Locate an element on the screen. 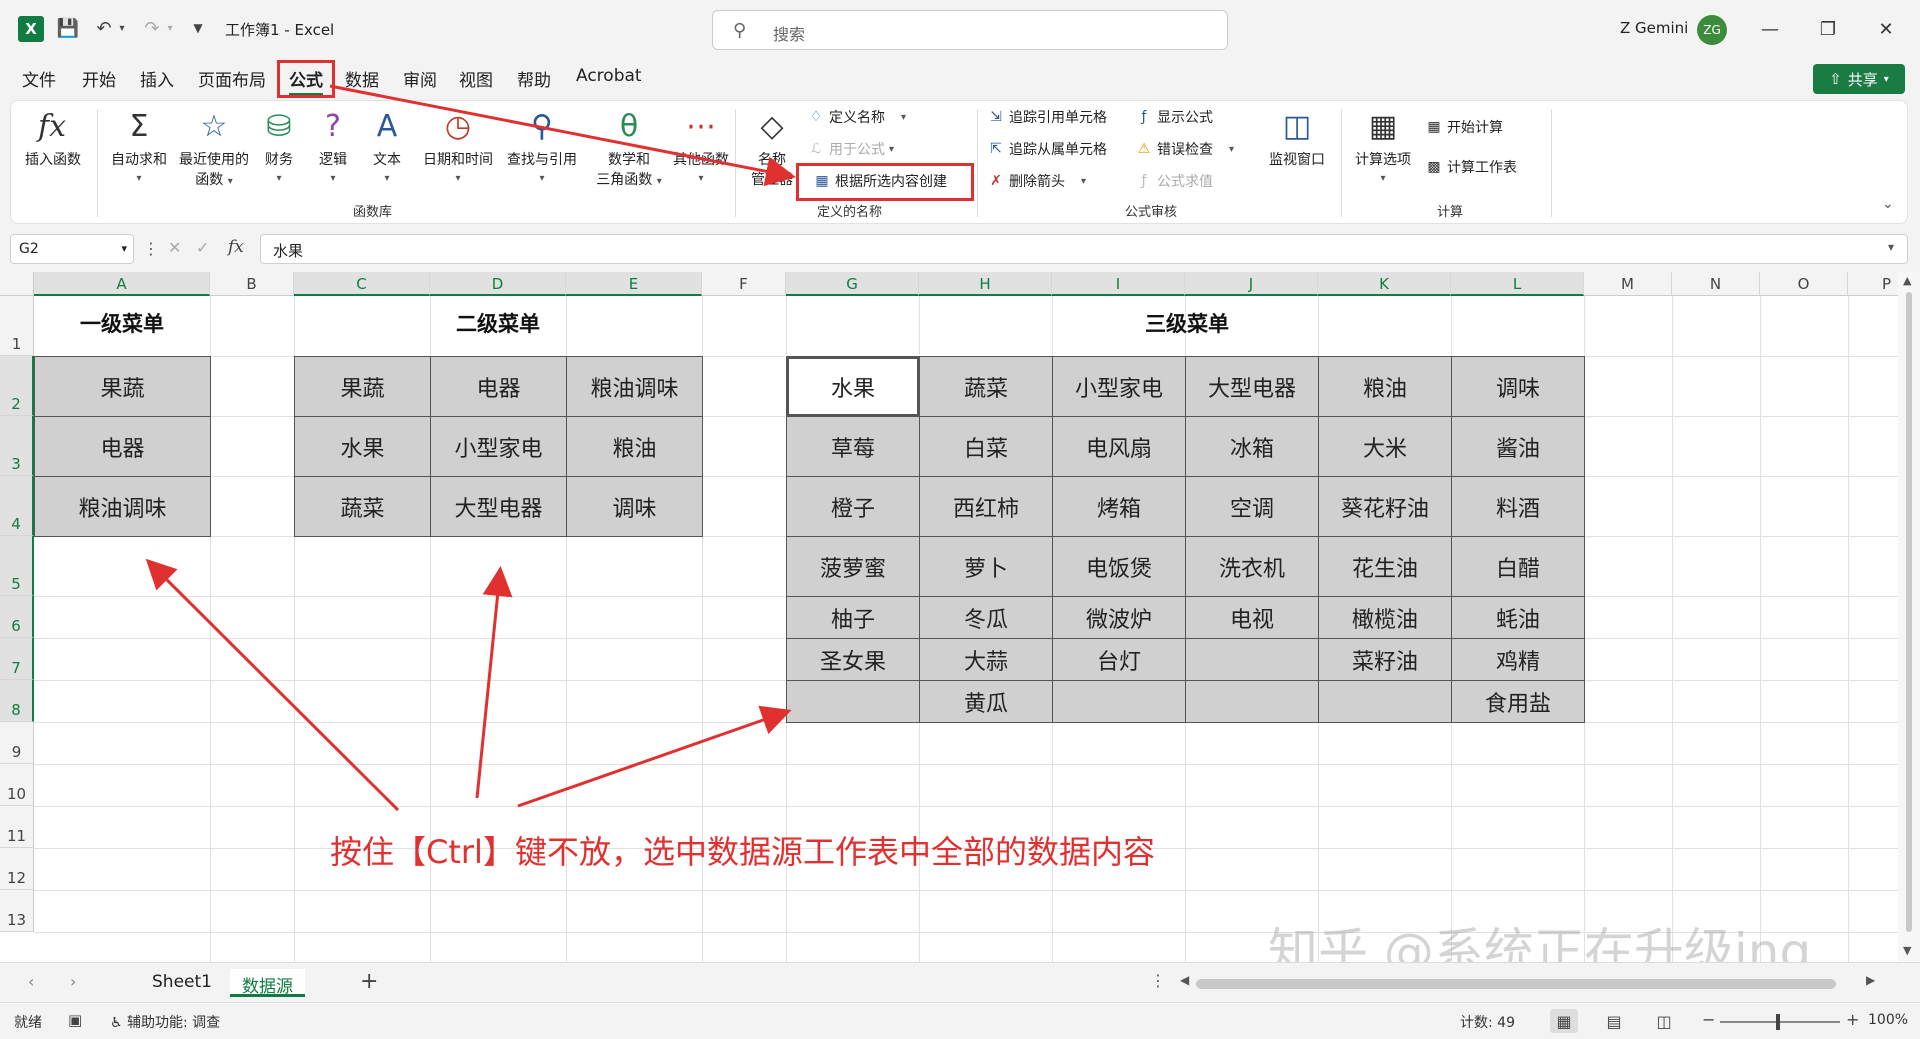 The height and width of the screenshot is (1039, 1920). column-header-j: J is located at coordinates (1251, 284).